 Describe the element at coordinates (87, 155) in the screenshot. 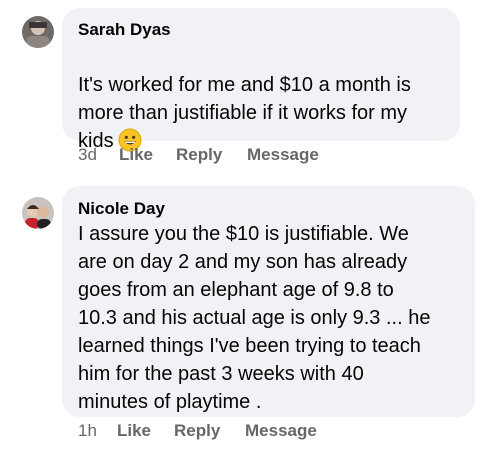

I see `comment-timestamp: 3d` at that location.